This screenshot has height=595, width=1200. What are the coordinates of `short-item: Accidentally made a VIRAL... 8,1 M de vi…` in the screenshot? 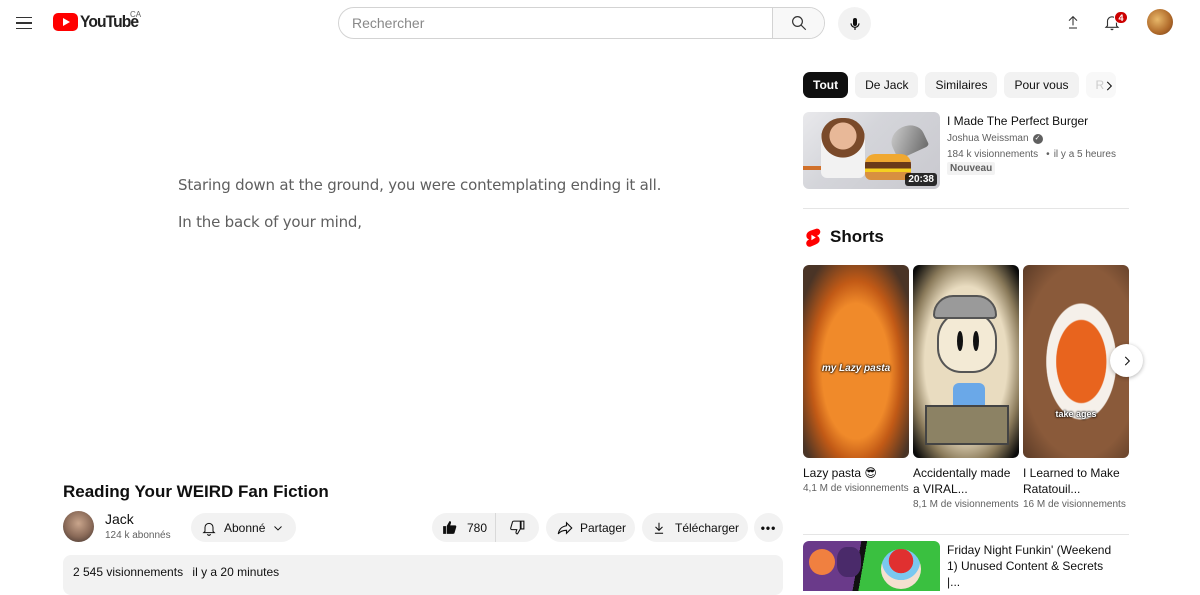 It's located at (966, 387).